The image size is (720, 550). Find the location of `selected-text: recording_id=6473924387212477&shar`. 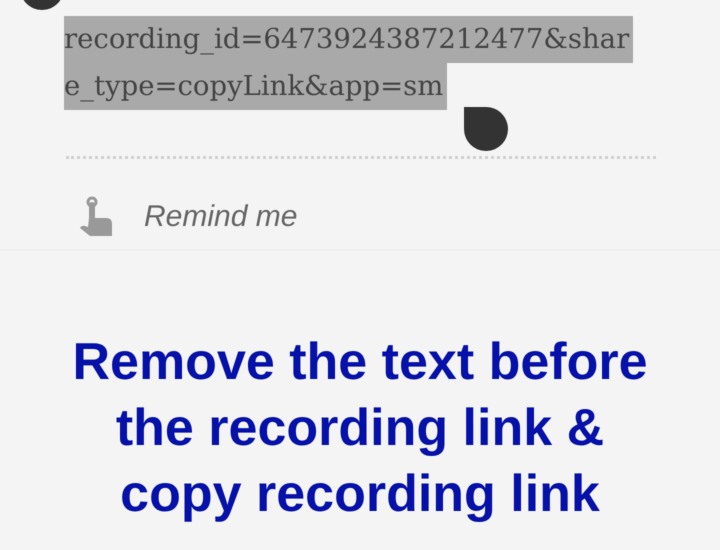

selected-text: recording_id=6473924387212477&shar is located at coordinates (349, 39).